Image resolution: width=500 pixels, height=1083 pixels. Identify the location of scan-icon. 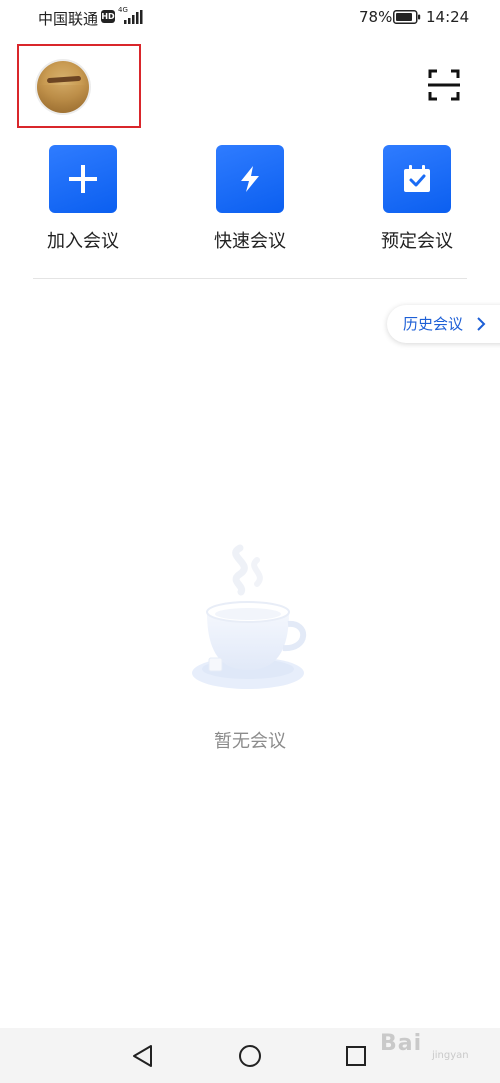
(444, 85).